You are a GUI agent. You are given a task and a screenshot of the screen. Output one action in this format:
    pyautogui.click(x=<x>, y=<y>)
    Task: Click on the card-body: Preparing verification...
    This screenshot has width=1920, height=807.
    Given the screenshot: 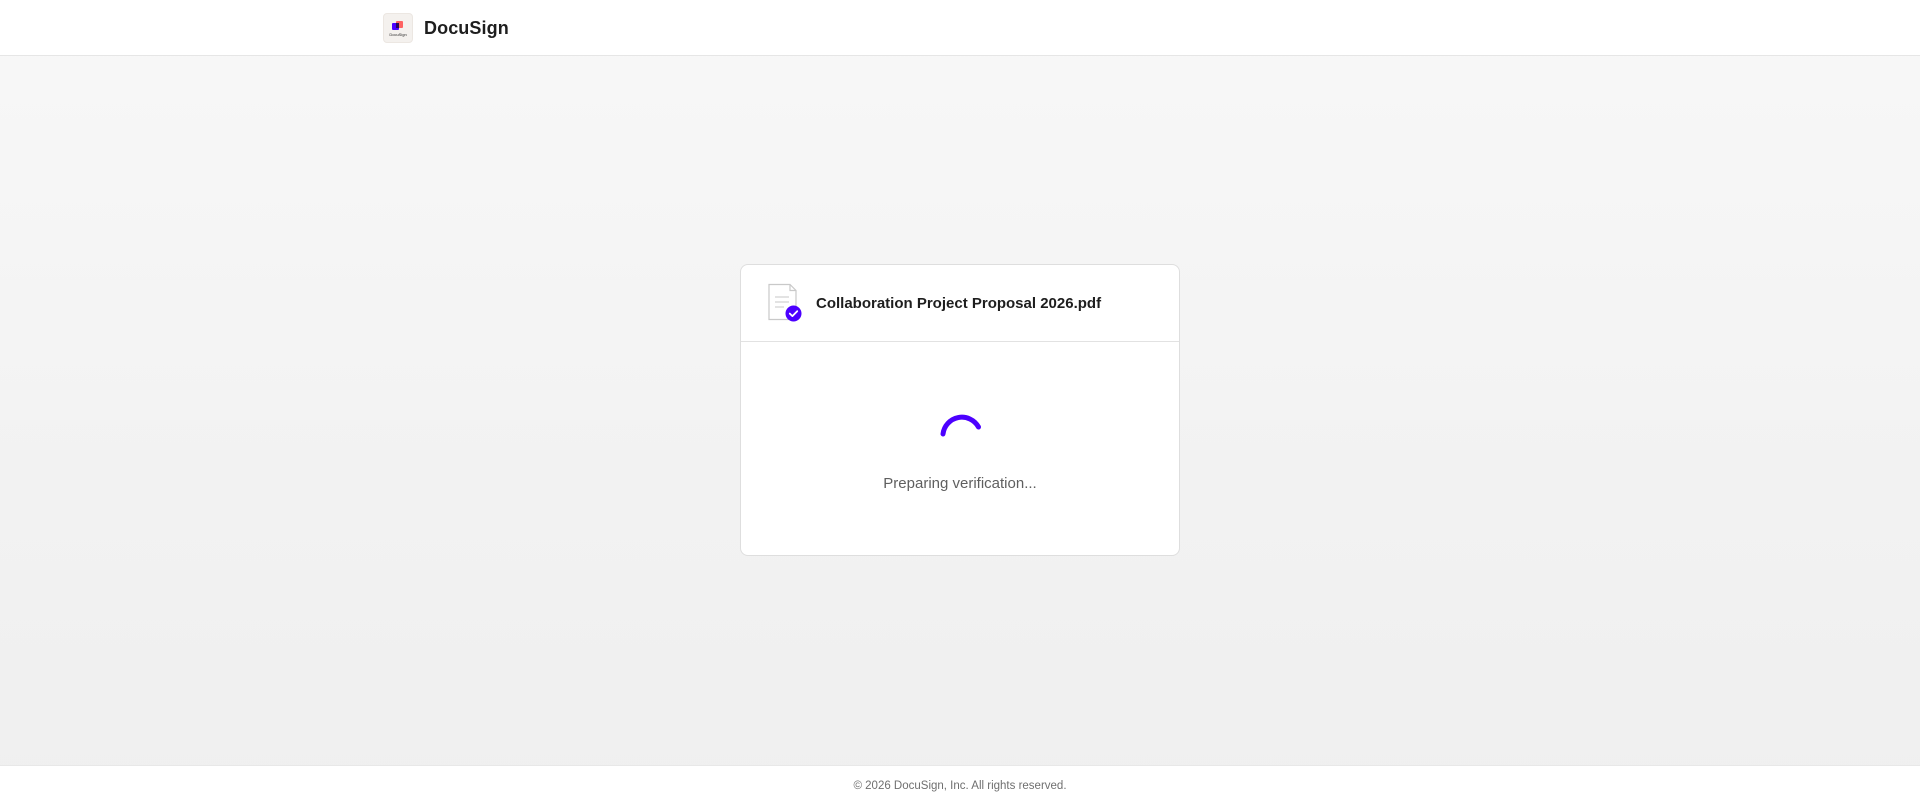 What is the action you would take?
    pyautogui.click(x=960, y=448)
    